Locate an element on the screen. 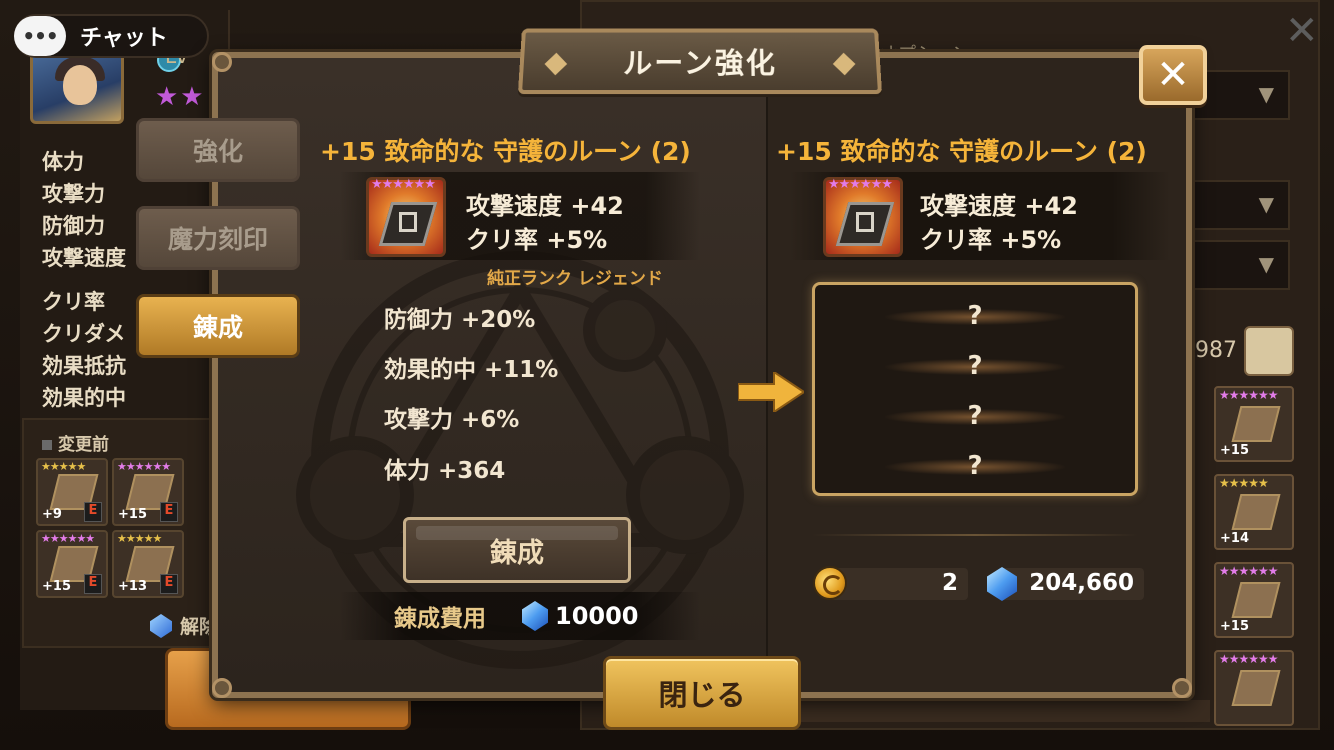 The width and height of the screenshot is (1334, 750). current-main-stat: 攻撃速度 +42 is located at coordinates (545, 206).